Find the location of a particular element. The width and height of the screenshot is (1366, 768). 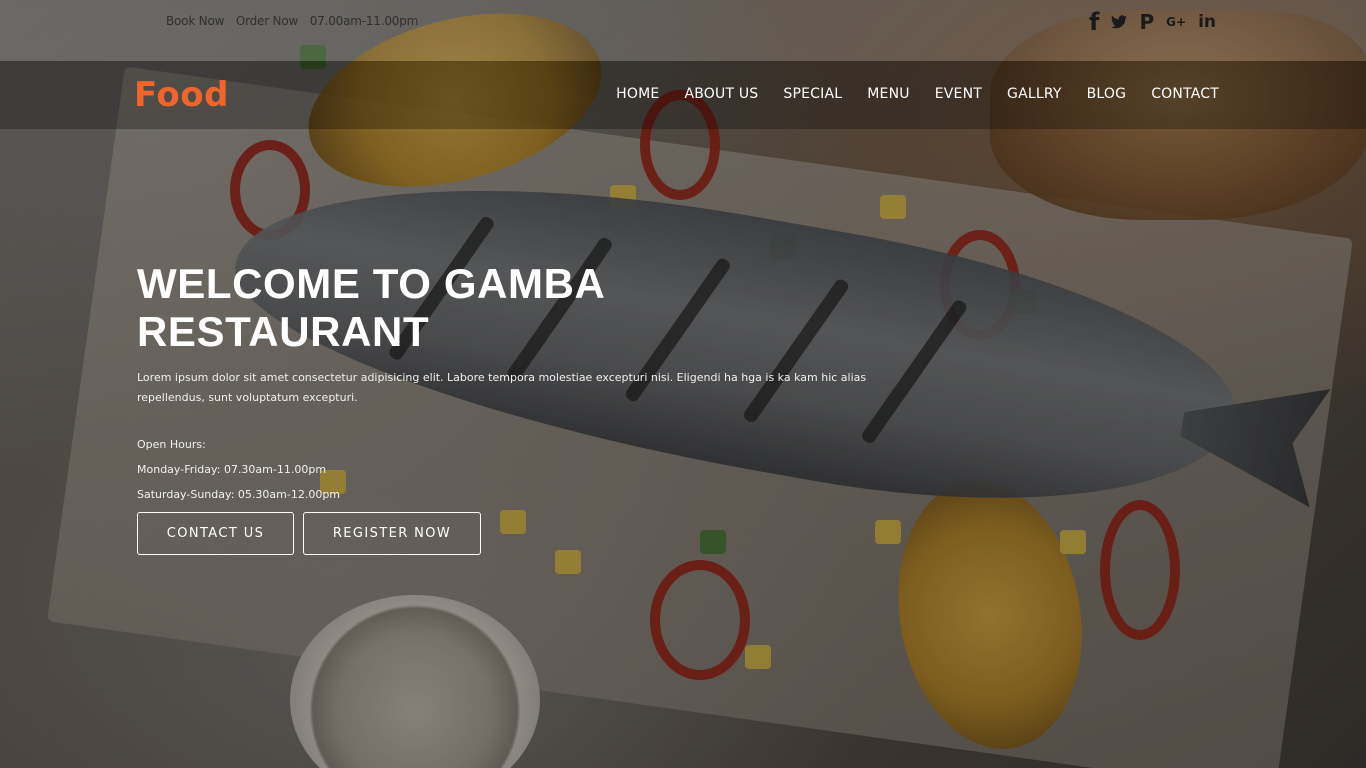

google-plus-icon: G+ is located at coordinates (1176, 22).